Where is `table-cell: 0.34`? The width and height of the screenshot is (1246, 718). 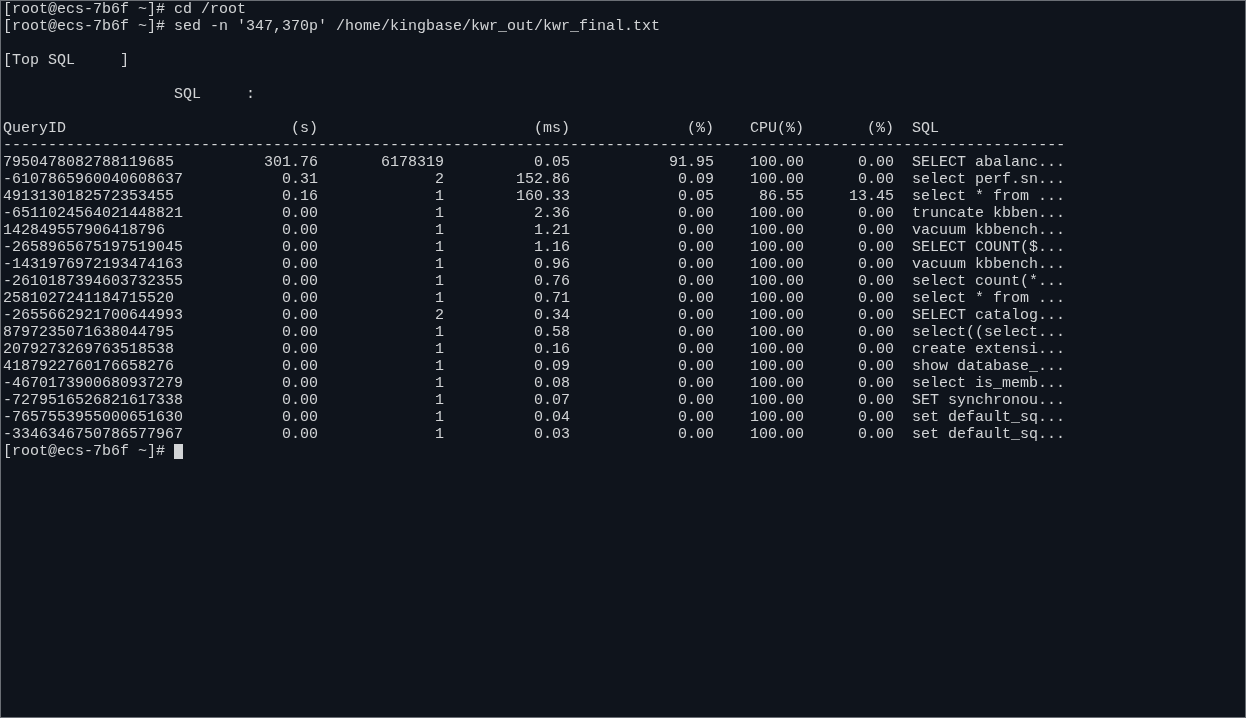
table-cell: 0.34 is located at coordinates (552, 315).